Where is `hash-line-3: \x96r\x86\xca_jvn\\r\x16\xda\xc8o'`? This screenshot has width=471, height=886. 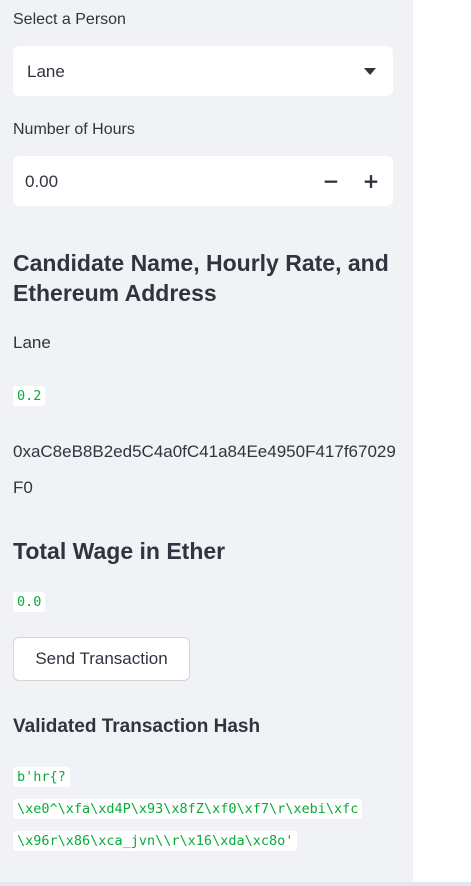 hash-line-3: \x96r\x86\xca_jvn\\r\x16\xda\xc8o' is located at coordinates (155, 841).